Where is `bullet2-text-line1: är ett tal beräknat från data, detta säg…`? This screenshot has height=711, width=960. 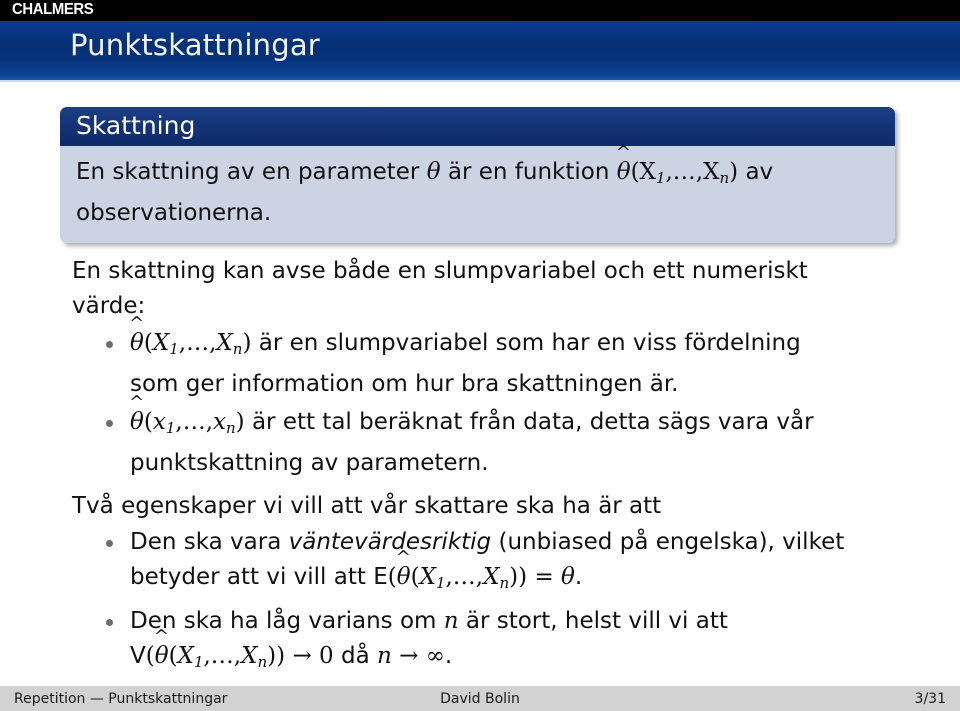 bullet2-text-line1: är ett tal beräknat från data, detta säg… is located at coordinates (529, 422).